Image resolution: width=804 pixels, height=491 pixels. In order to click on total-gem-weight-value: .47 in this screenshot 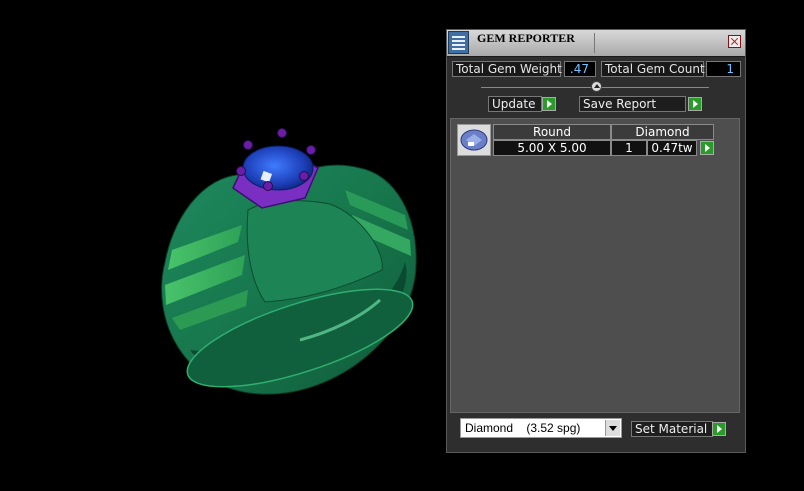, I will do `click(580, 69)`.